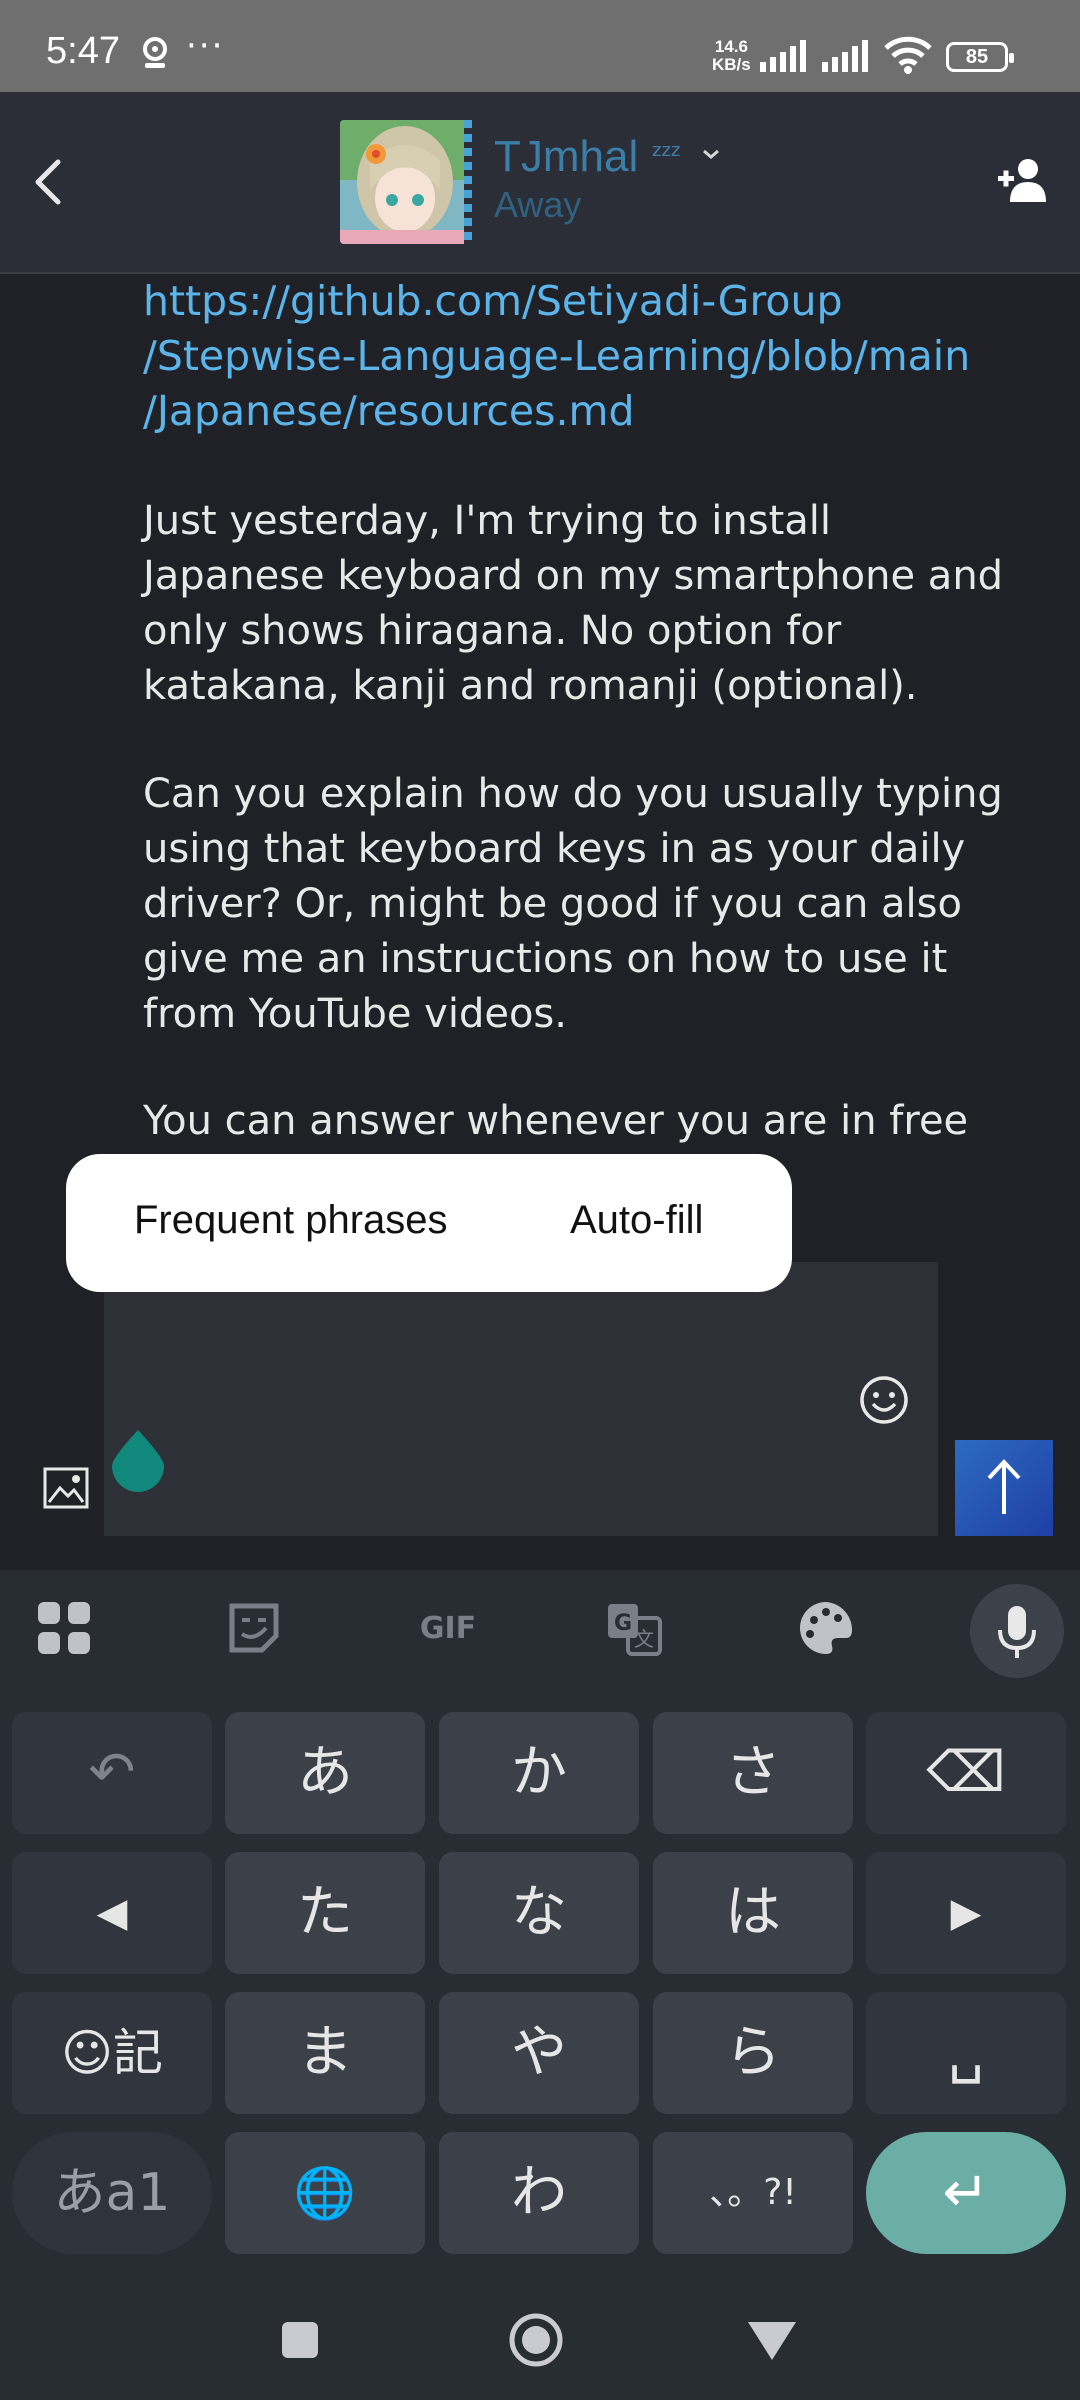 The height and width of the screenshot is (2400, 1080). What do you see at coordinates (980, 57) in the screenshot?
I see `battery-indicator: 85` at bounding box center [980, 57].